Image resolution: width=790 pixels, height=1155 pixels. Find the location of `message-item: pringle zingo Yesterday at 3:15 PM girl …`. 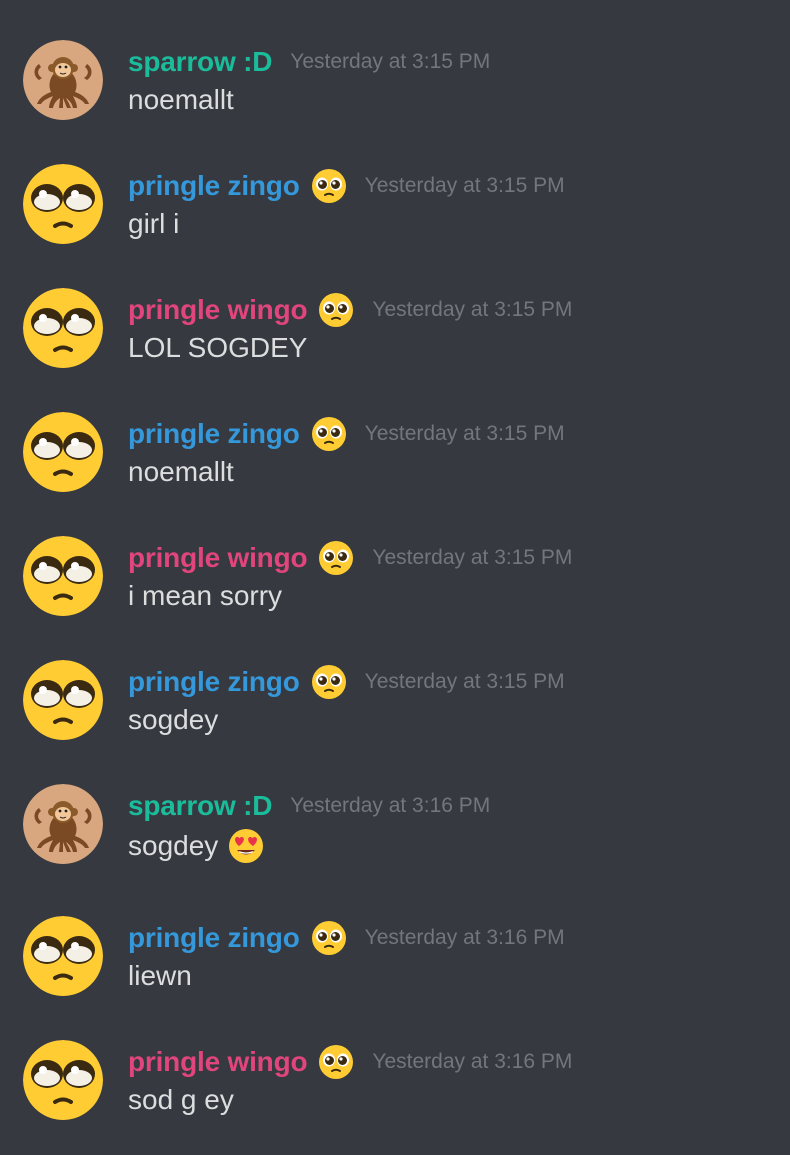

message-item: pringle zingo Yesterday at 3:15 PM girl … is located at coordinates (395, 186).